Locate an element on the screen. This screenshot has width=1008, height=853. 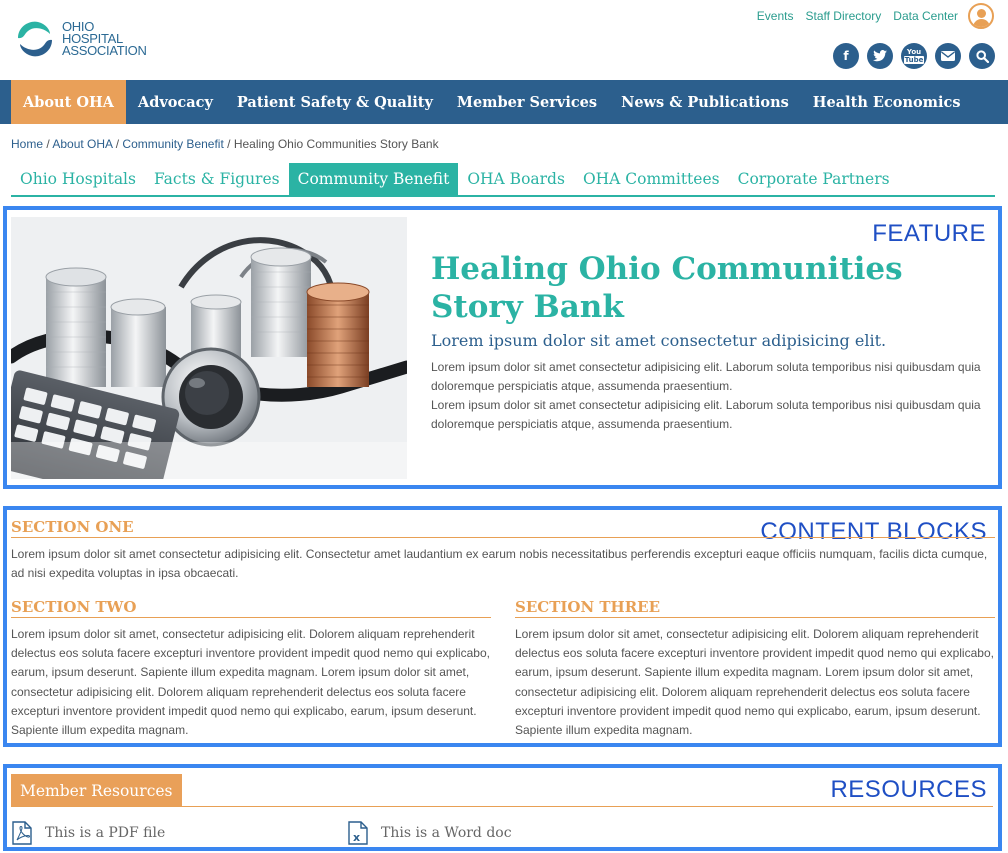
breadcrumb-home: Home is located at coordinates (27, 144).